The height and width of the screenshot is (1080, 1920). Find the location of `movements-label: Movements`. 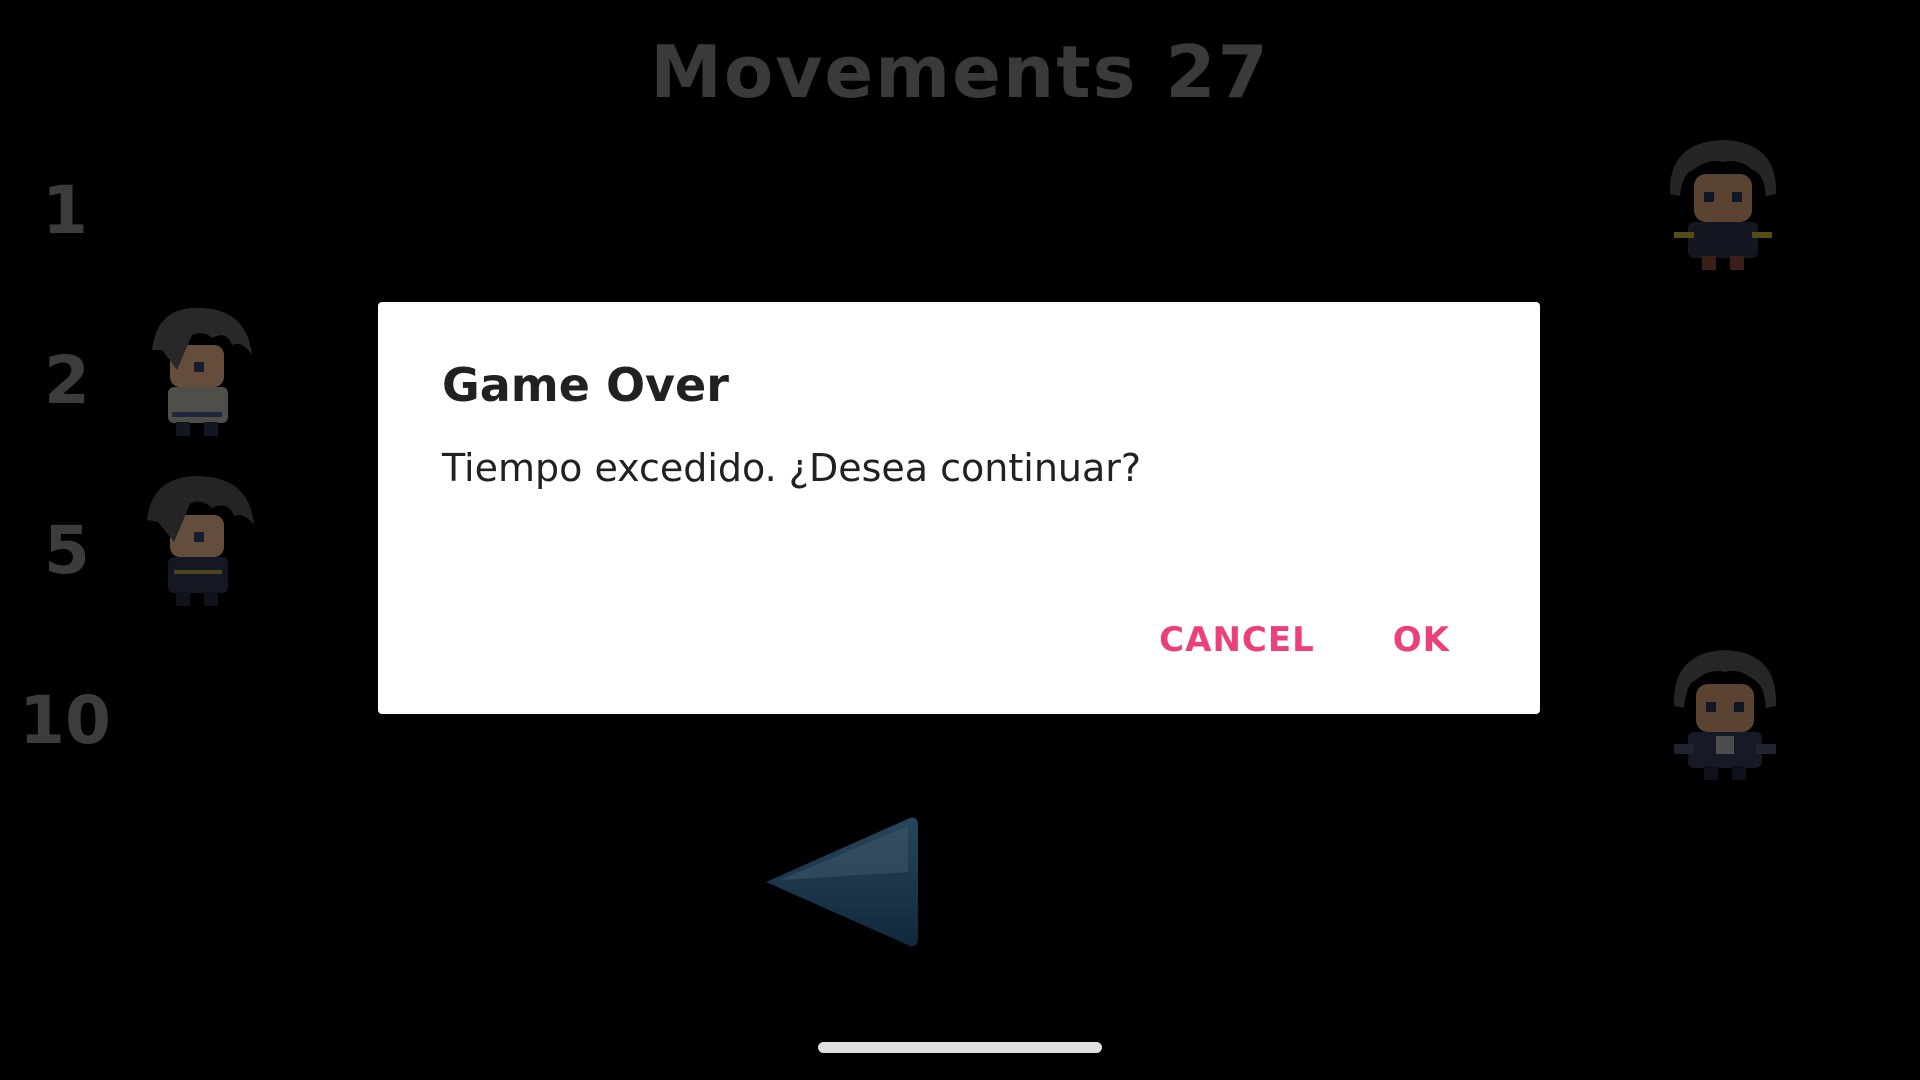

movements-label: Movements is located at coordinates (894, 72).